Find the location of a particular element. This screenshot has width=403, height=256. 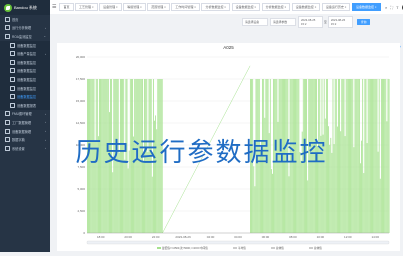

sidebar-item: FMU循环管理 › is located at coordinates (25, 114).